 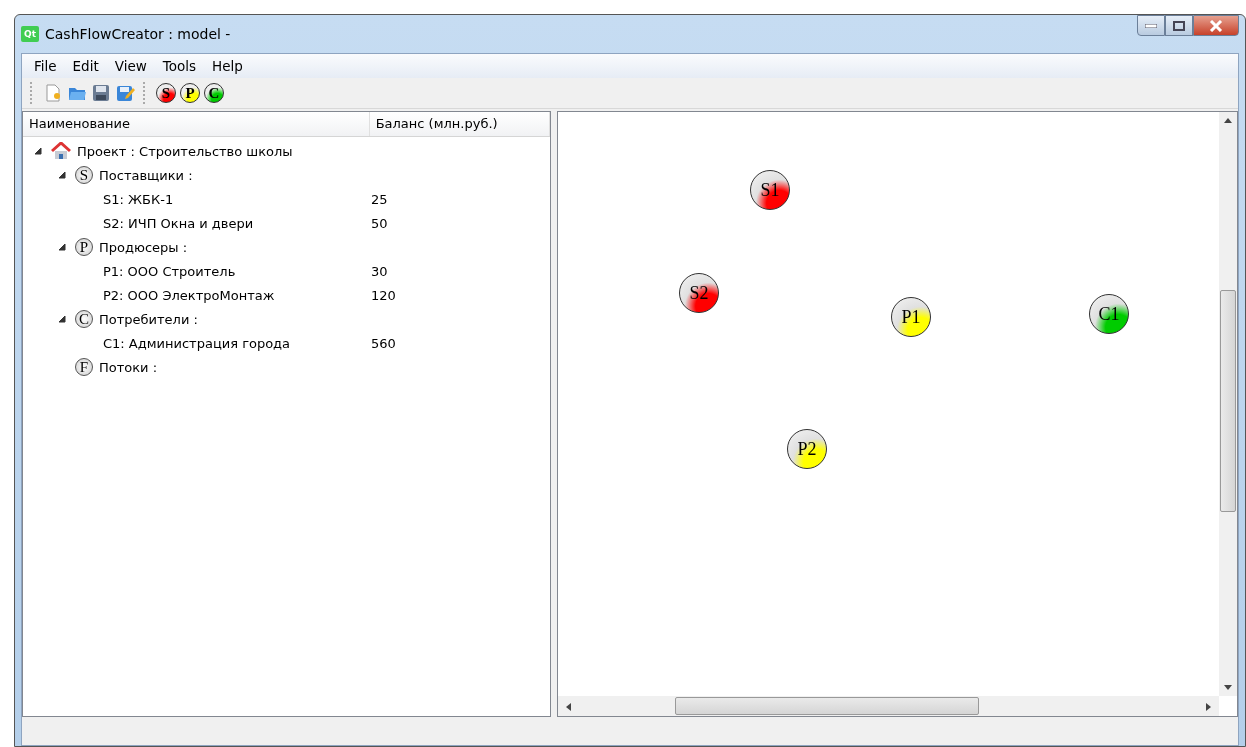 I want to click on tree-item-label: Потоки :, so click(x=128, y=367).